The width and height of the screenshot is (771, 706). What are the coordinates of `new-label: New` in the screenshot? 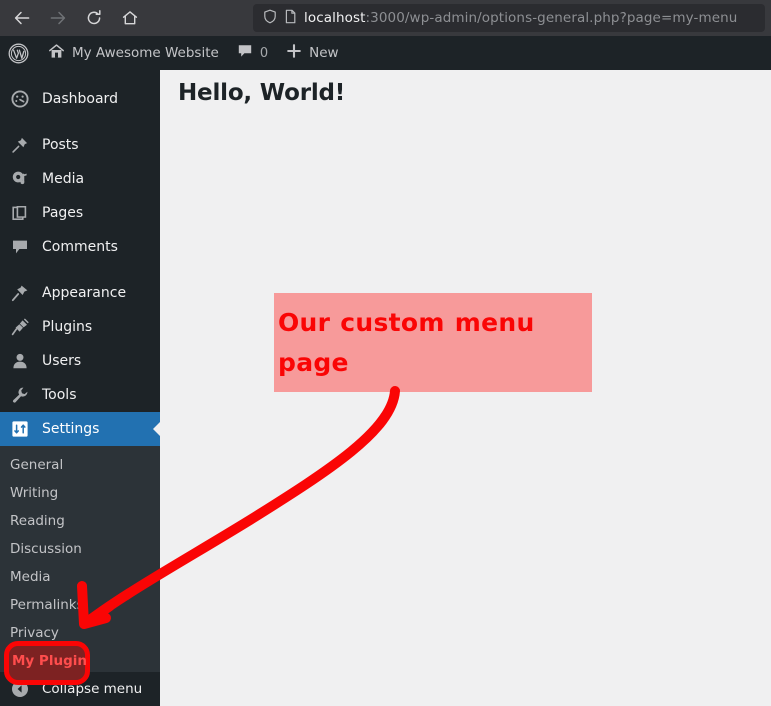 It's located at (324, 53).